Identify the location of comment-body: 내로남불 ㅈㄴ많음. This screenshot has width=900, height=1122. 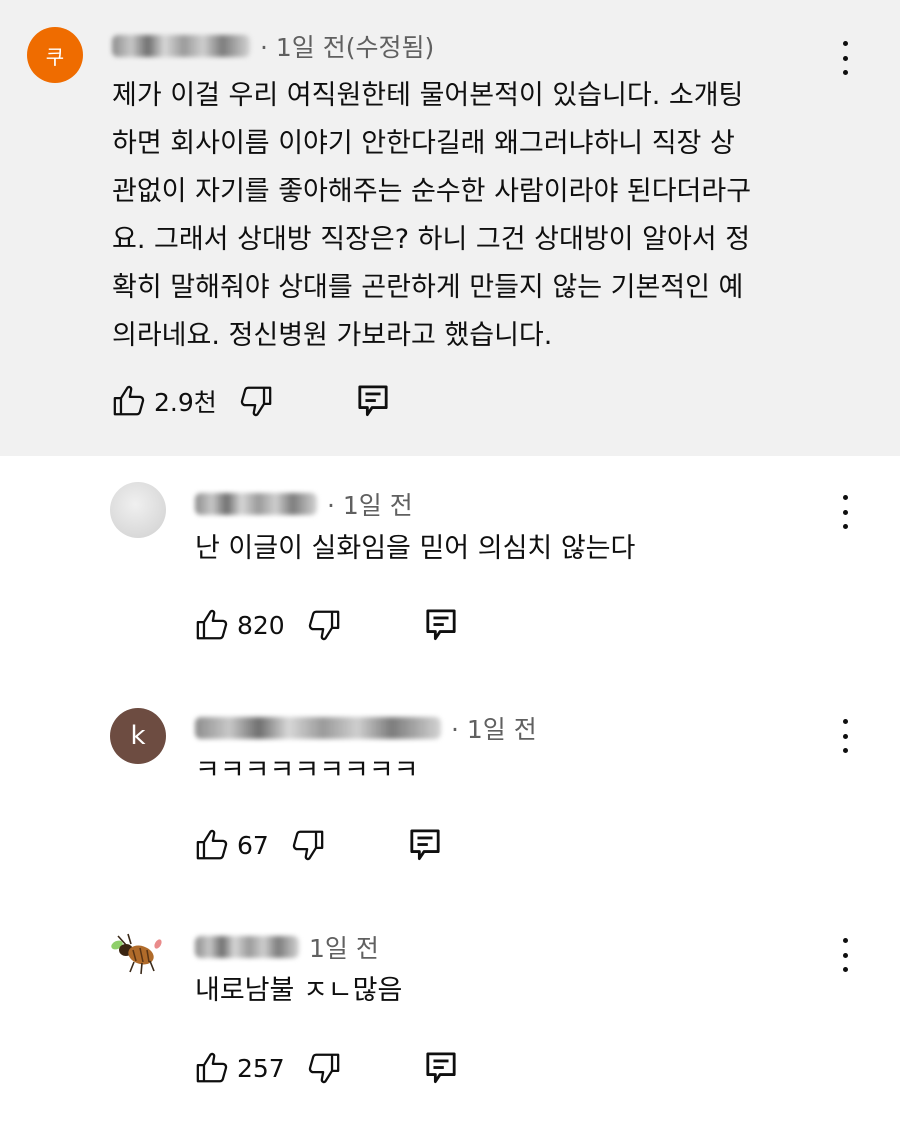
(299, 990).